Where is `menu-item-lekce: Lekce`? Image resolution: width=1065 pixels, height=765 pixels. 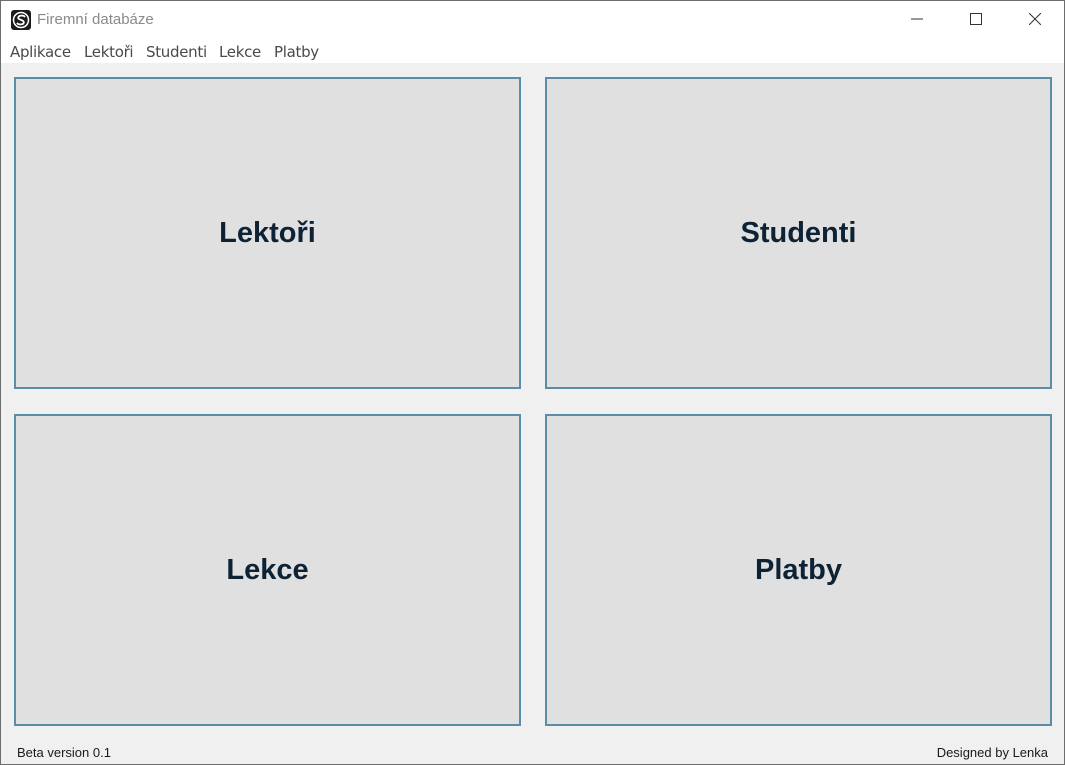 menu-item-lekce: Lekce is located at coordinates (240, 52).